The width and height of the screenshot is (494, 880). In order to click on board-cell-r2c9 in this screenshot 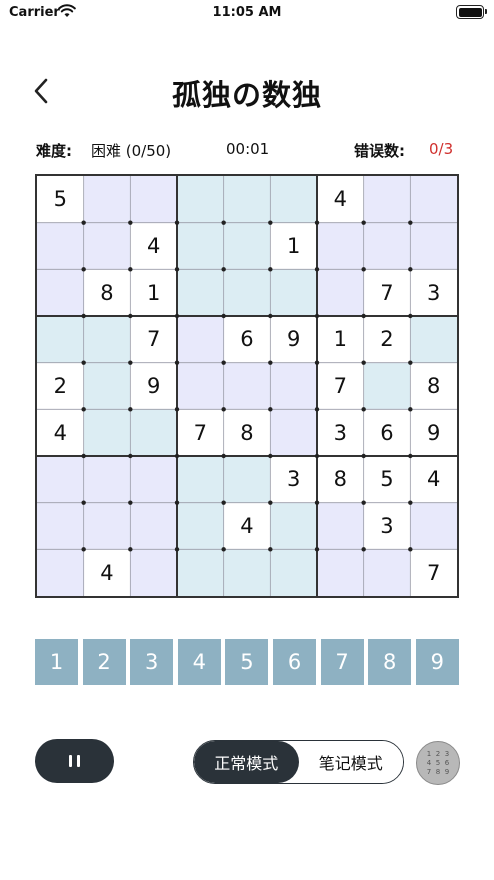, I will do `click(433, 246)`.